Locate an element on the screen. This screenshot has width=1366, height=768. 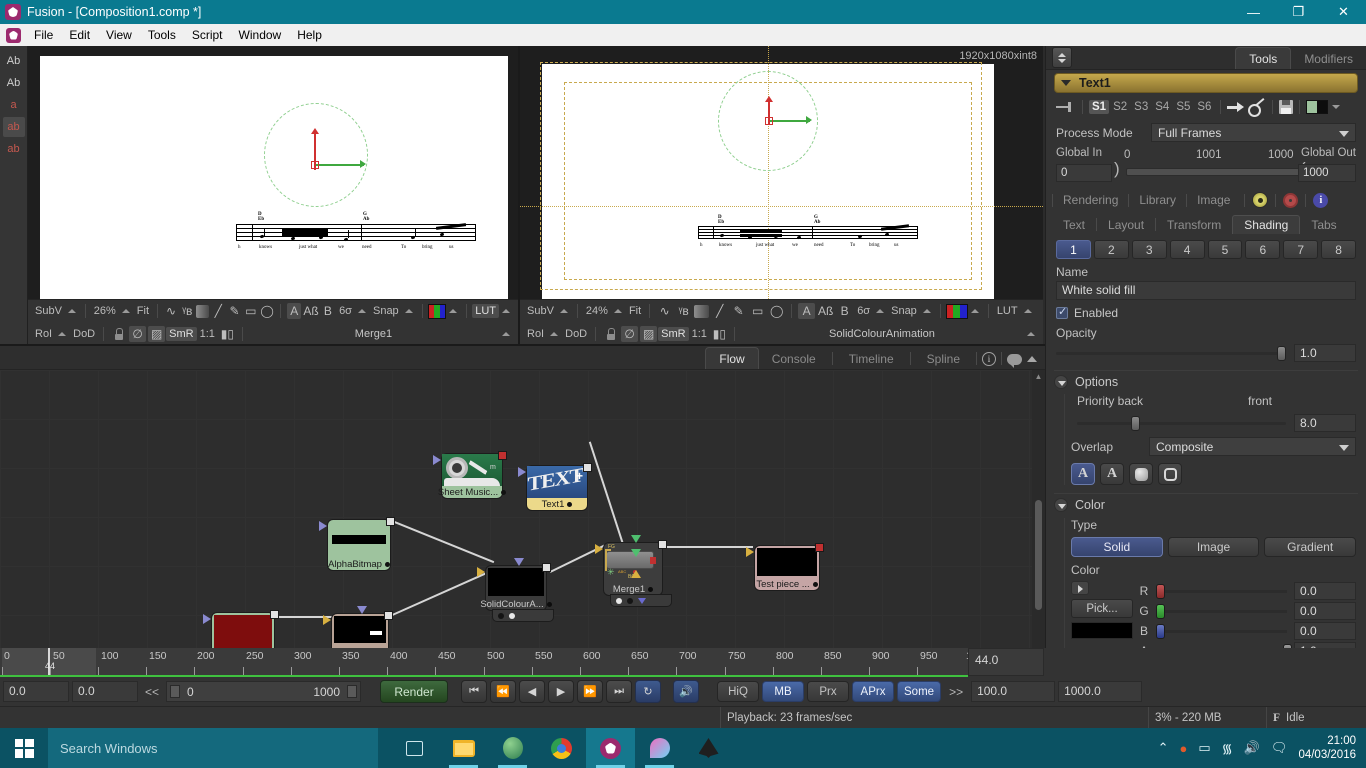
transport-value-2: 1000.0 is located at coordinates (1100, 691).